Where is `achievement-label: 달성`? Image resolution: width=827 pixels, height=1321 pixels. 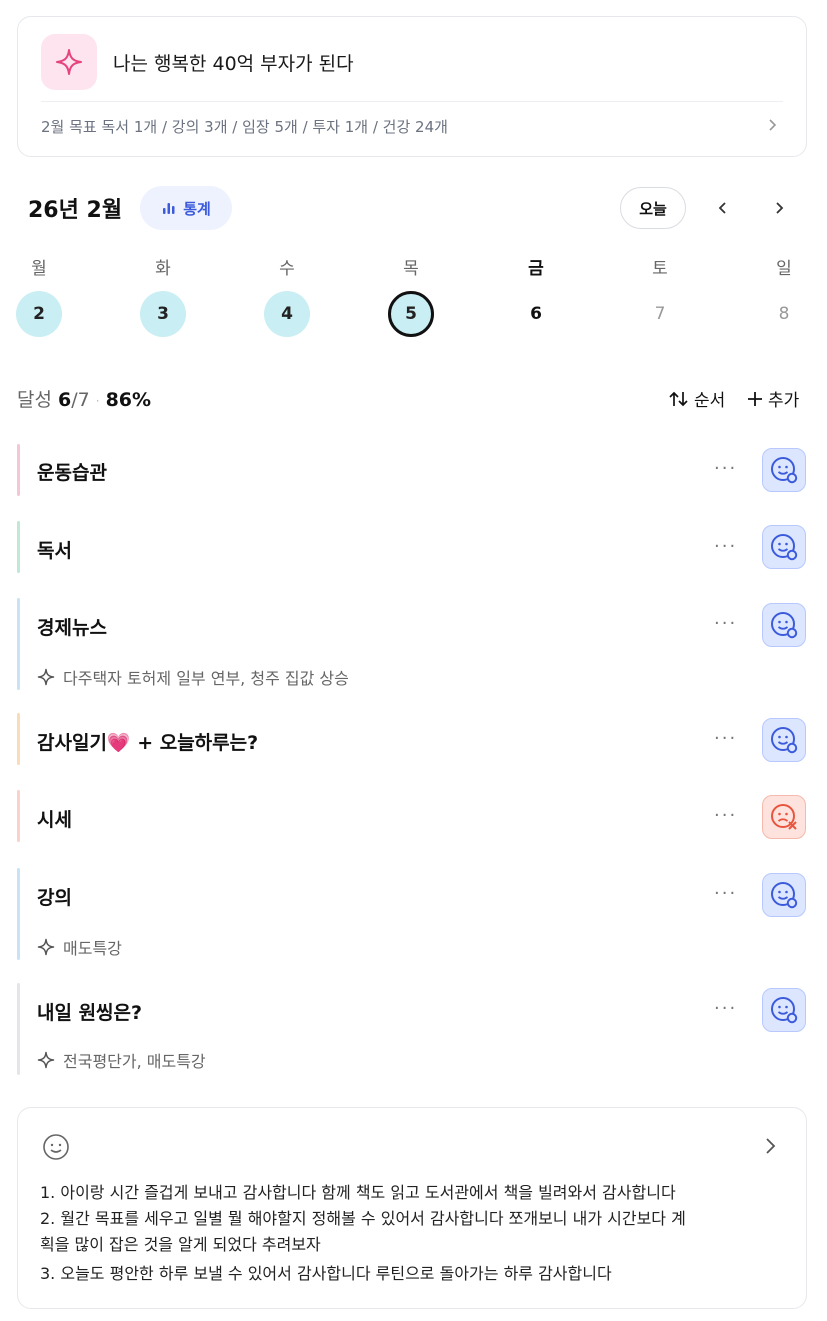
achievement-label: 달성 is located at coordinates (34, 400).